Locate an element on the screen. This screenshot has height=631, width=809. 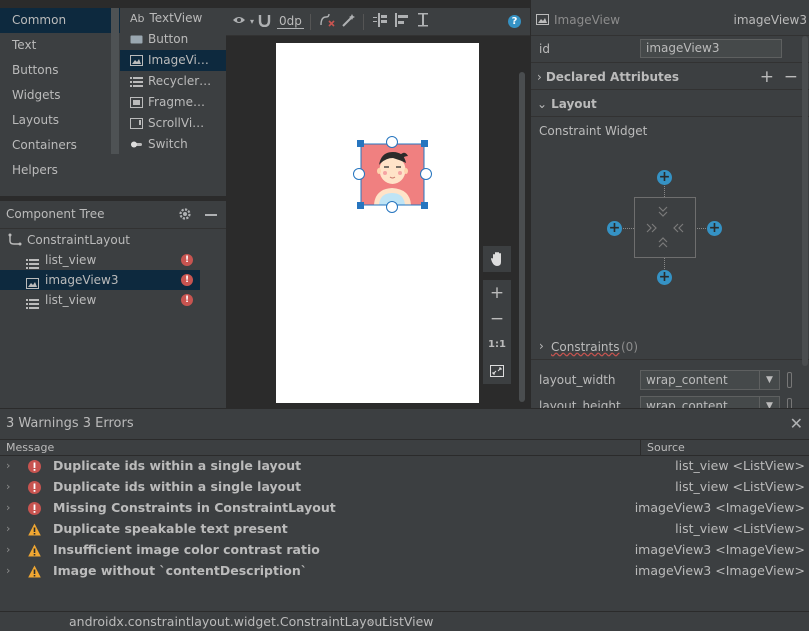
layout-height-dropdown: wrap_content ▼ is located at coordinates (710, 402).